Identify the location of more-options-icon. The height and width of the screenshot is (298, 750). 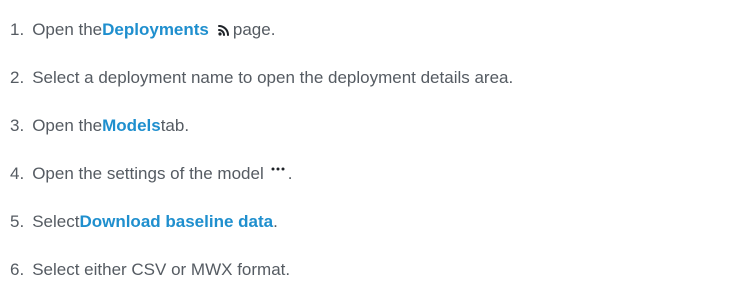
(278, 169).